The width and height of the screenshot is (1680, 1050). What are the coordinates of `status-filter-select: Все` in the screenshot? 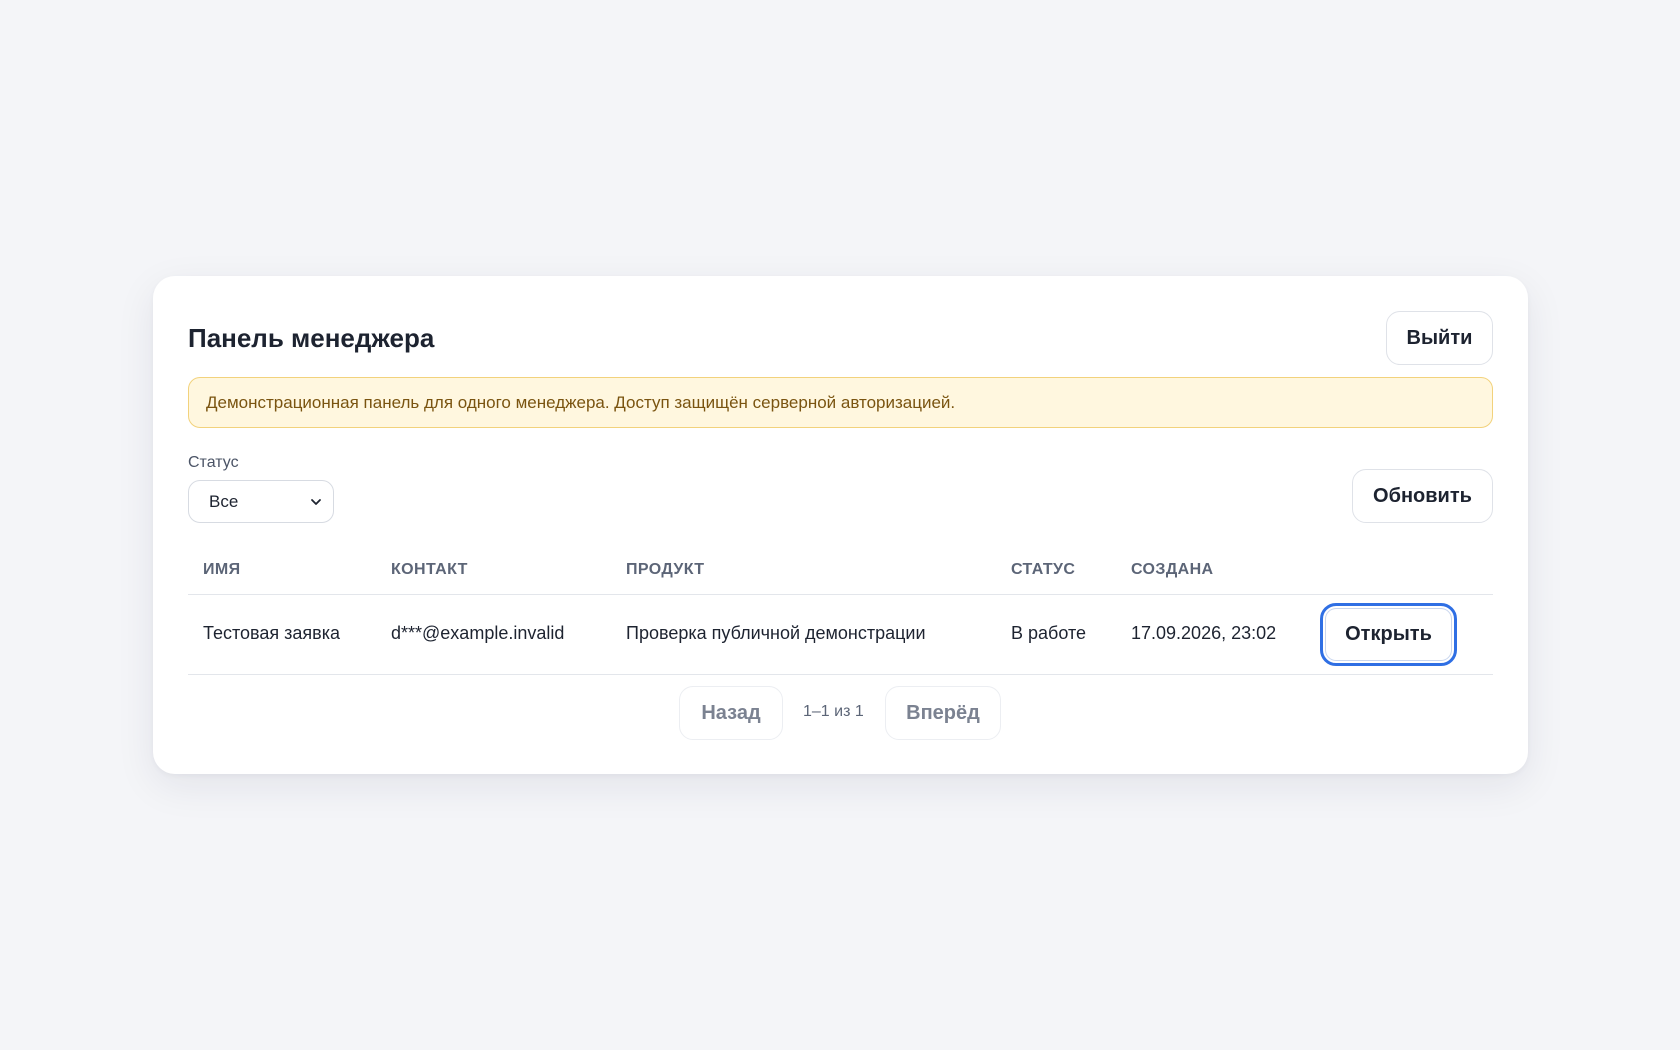 It's located at (261, 501).